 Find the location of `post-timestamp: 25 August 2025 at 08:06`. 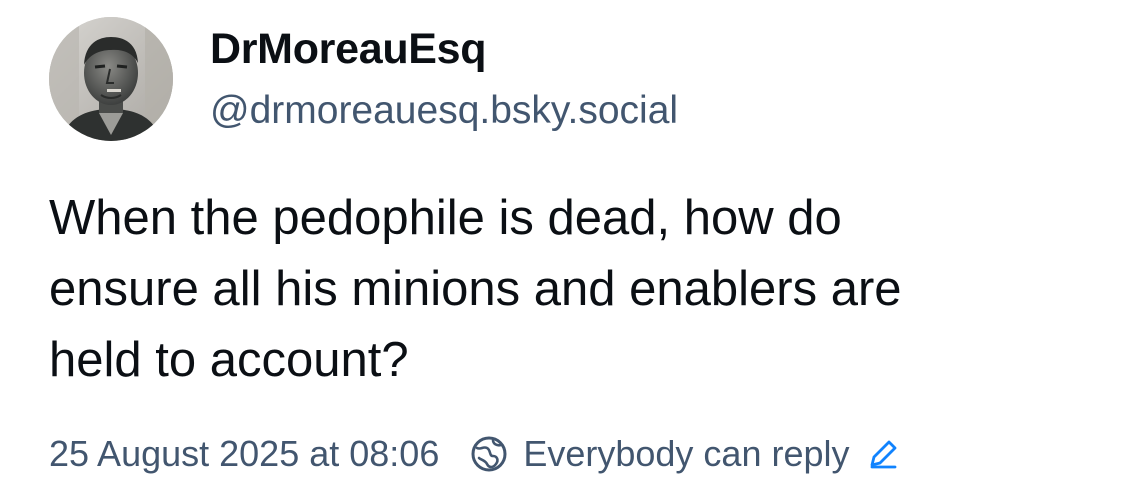

post-timestamp: 25 August 2025 at 08:06 is located at coordinates (244, 454).